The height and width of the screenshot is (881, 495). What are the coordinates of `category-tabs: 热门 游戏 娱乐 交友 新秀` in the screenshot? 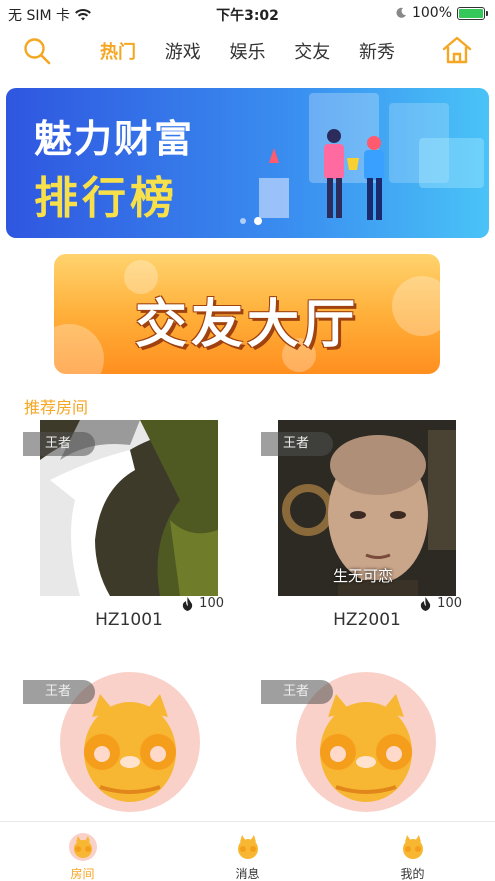 It's located at (247, 51).